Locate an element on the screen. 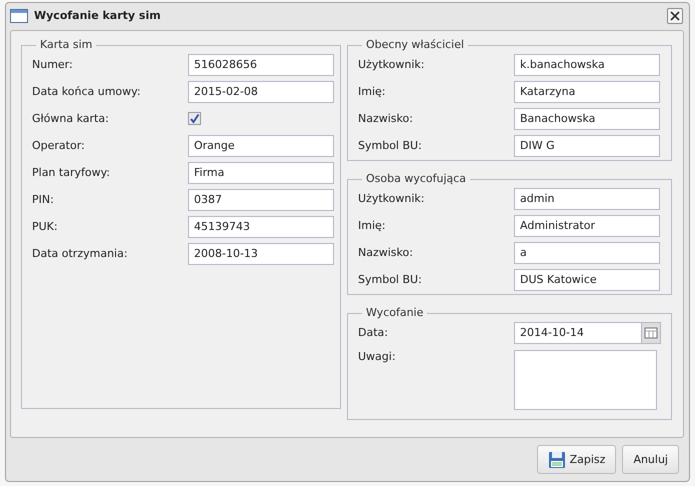 This screenshot has width=695, height=486. window-icon is located at coordinates (19, 15).